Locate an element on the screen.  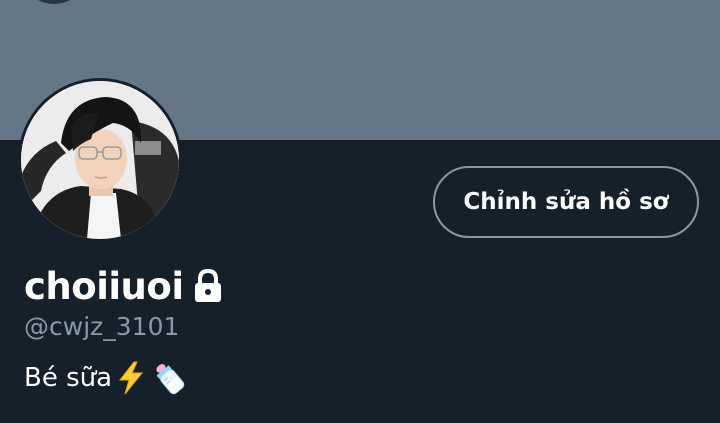
name-row: choiiuoi is located at coordinates (124, 286).